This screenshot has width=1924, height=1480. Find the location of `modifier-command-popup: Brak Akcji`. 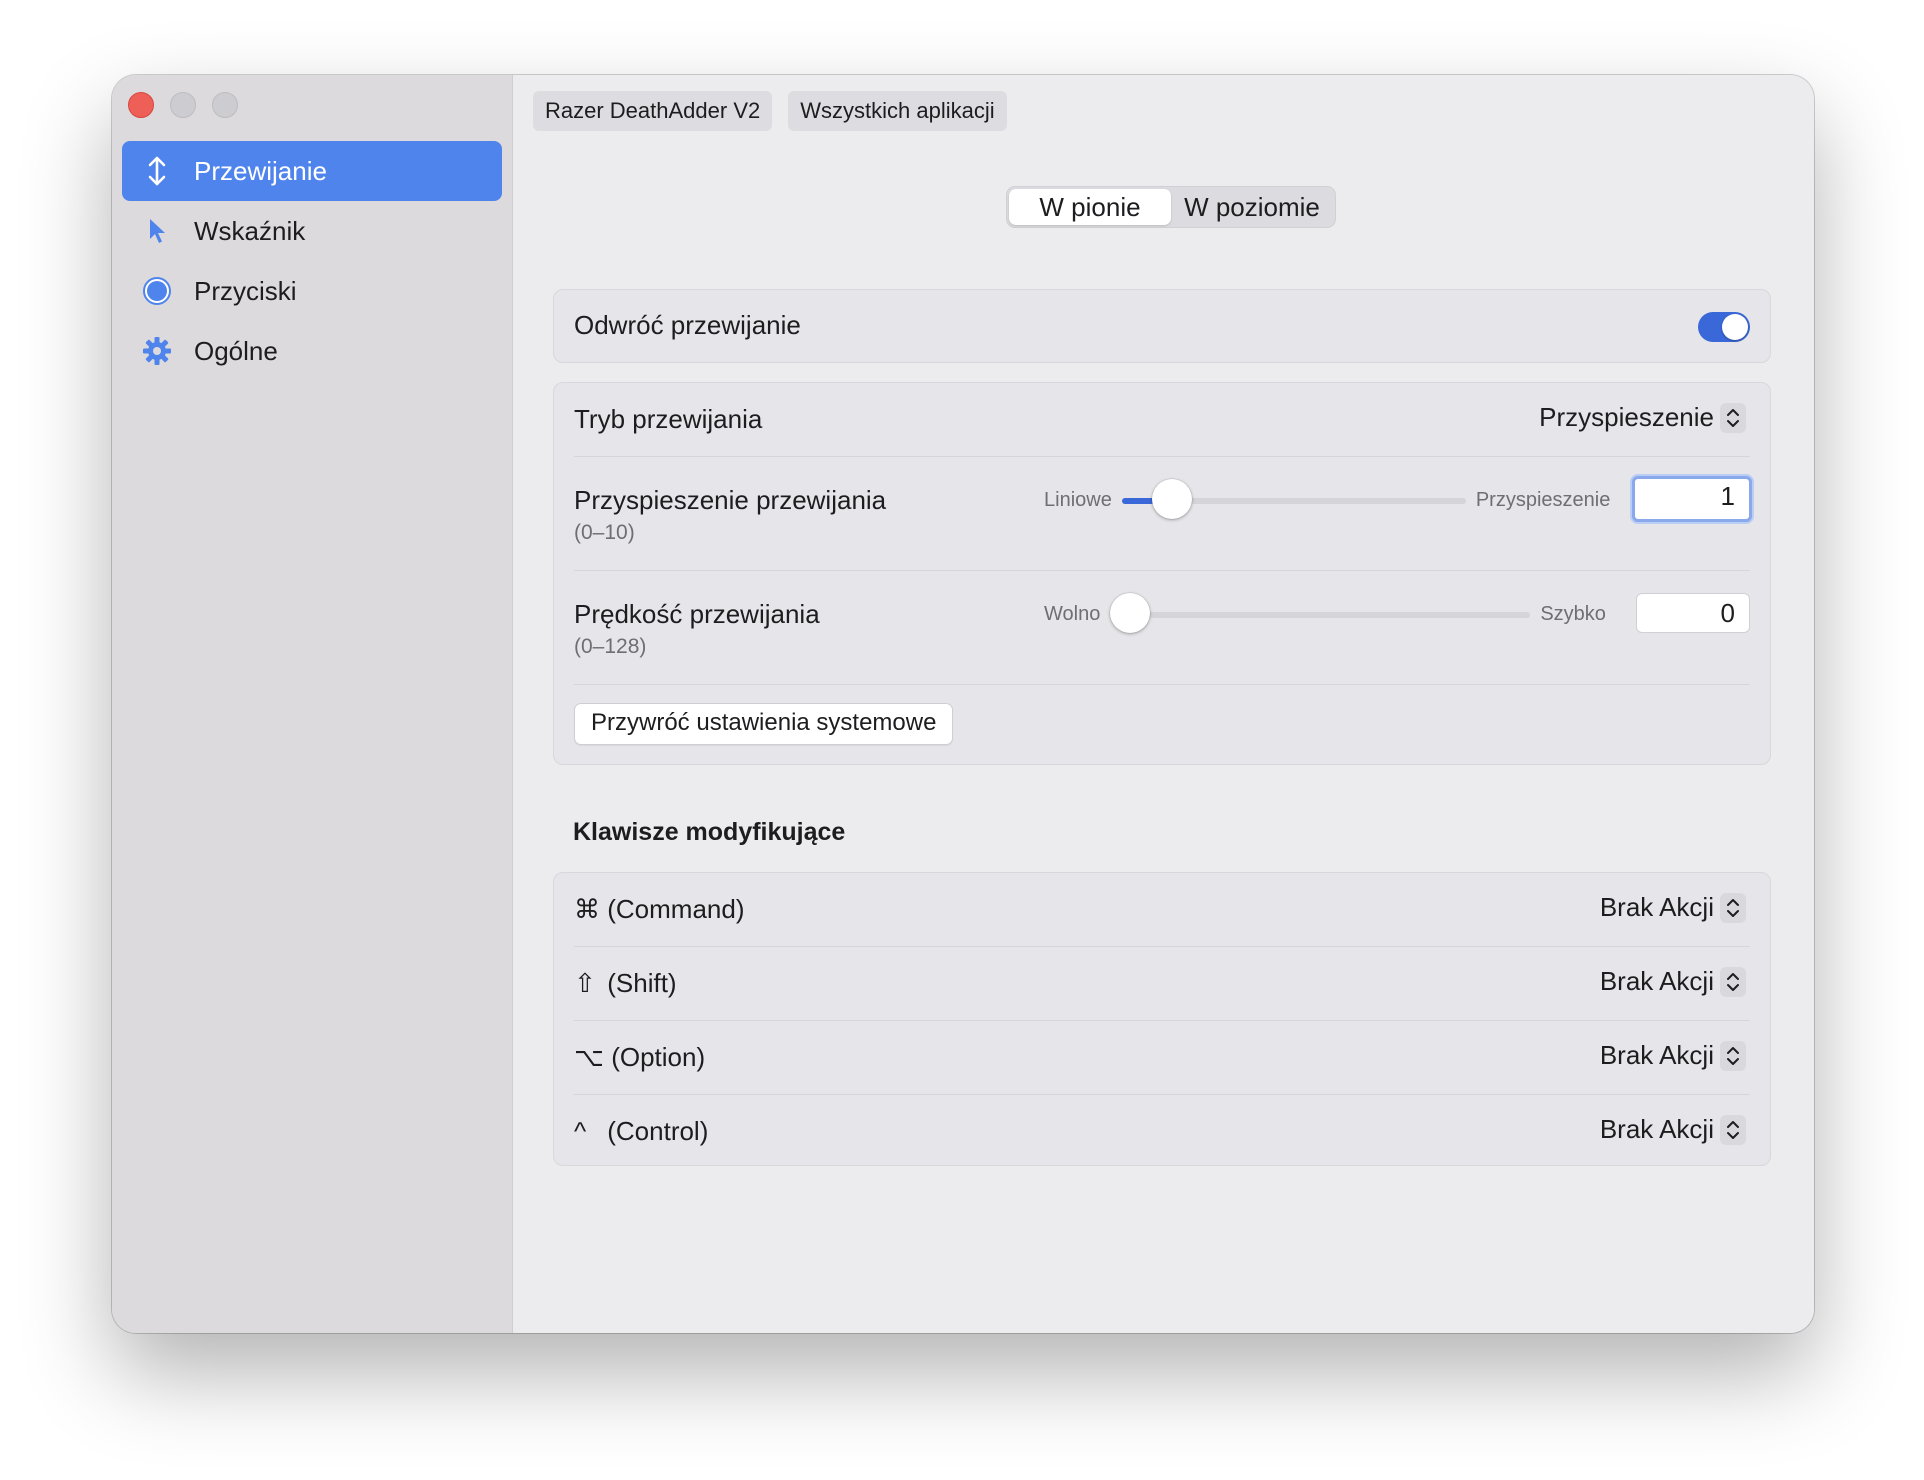

modifier-command-popup: Brak Akcji is located at coordinates (1673, 907).